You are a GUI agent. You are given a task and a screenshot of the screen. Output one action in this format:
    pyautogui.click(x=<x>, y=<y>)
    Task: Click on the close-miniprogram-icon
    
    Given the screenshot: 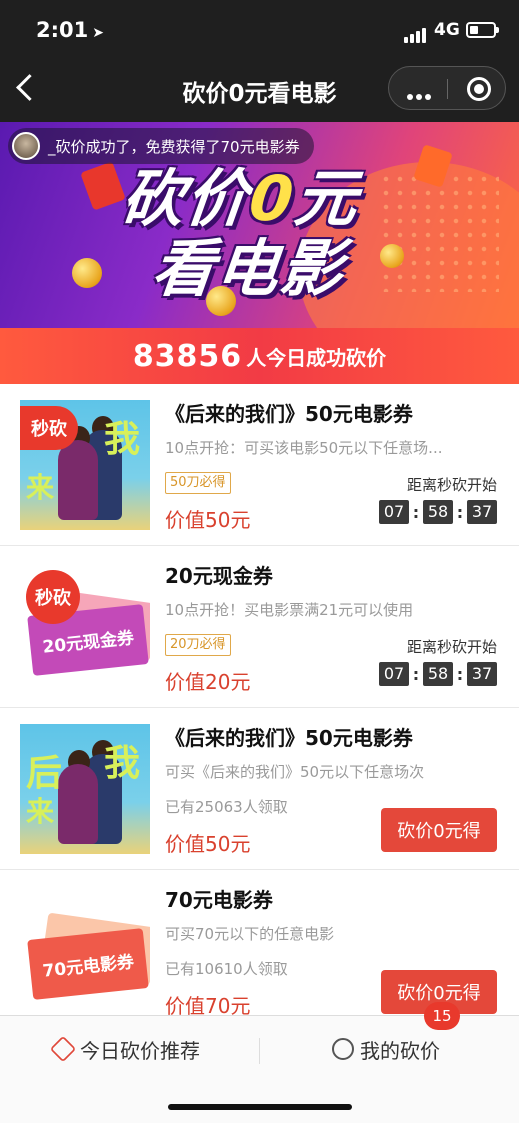 What is the action you would take?
    pyautogui.click(x=479, y=89)
    